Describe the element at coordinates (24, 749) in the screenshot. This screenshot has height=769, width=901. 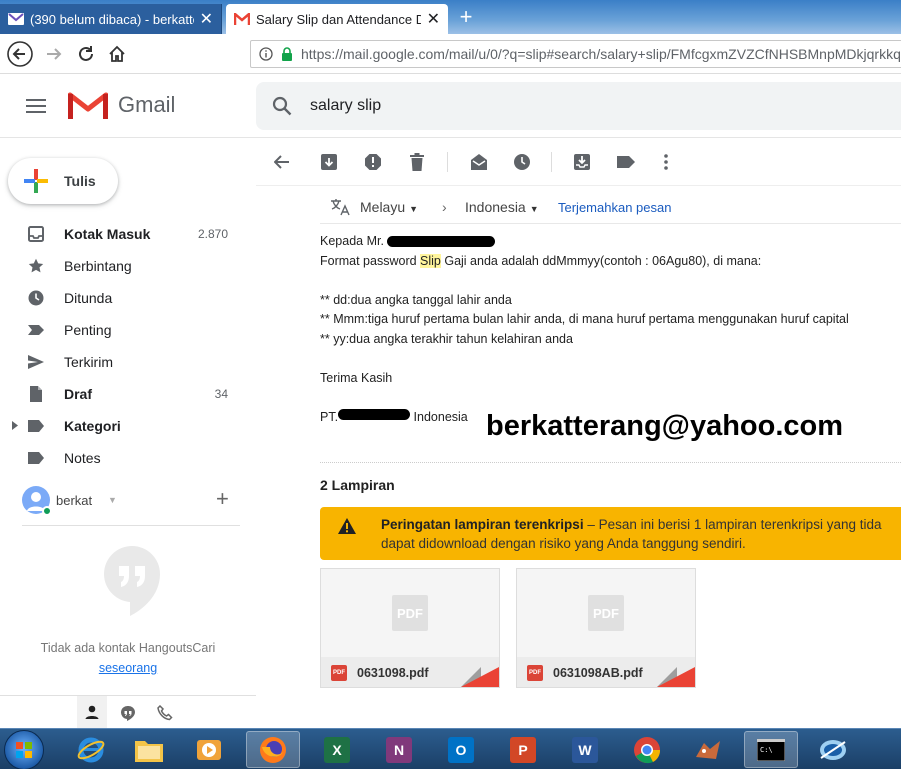
I see `start-button` at that location.